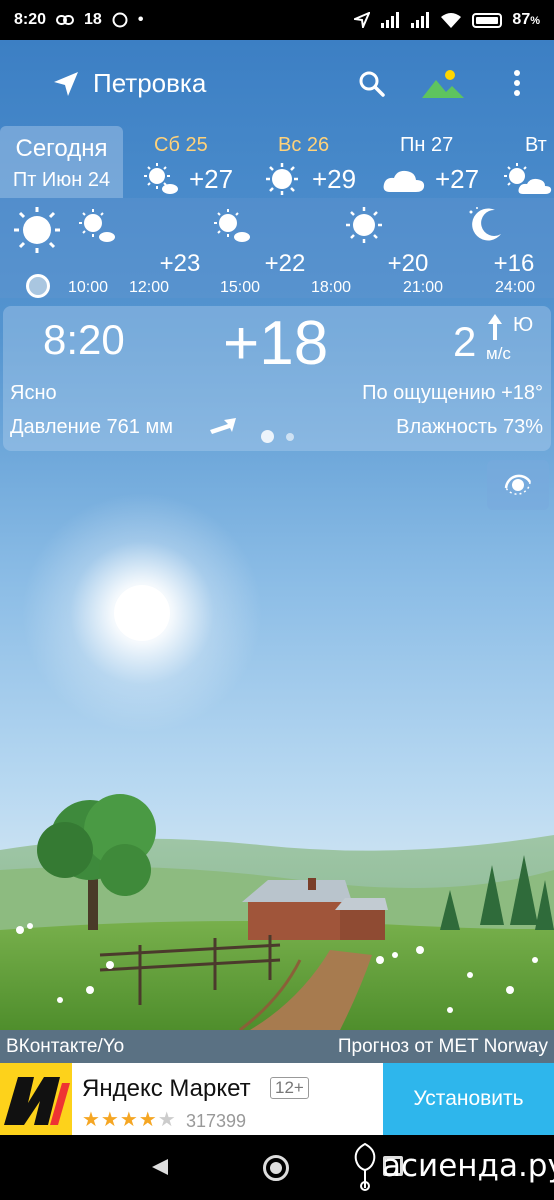  What do you see at coordinates (514, 263) in the screenshot?
I see `hourly-temp: +16` at bounding box center [514, 263].